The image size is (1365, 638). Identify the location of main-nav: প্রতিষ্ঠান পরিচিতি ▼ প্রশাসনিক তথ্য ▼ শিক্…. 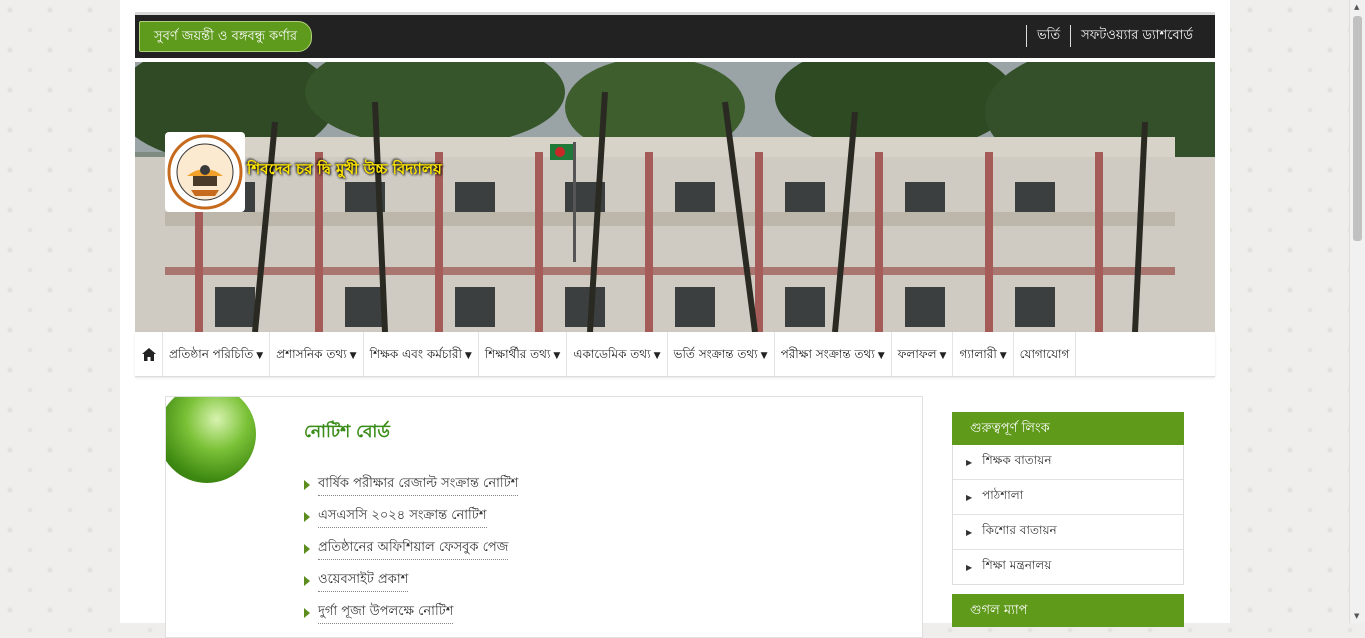
(675, 354).